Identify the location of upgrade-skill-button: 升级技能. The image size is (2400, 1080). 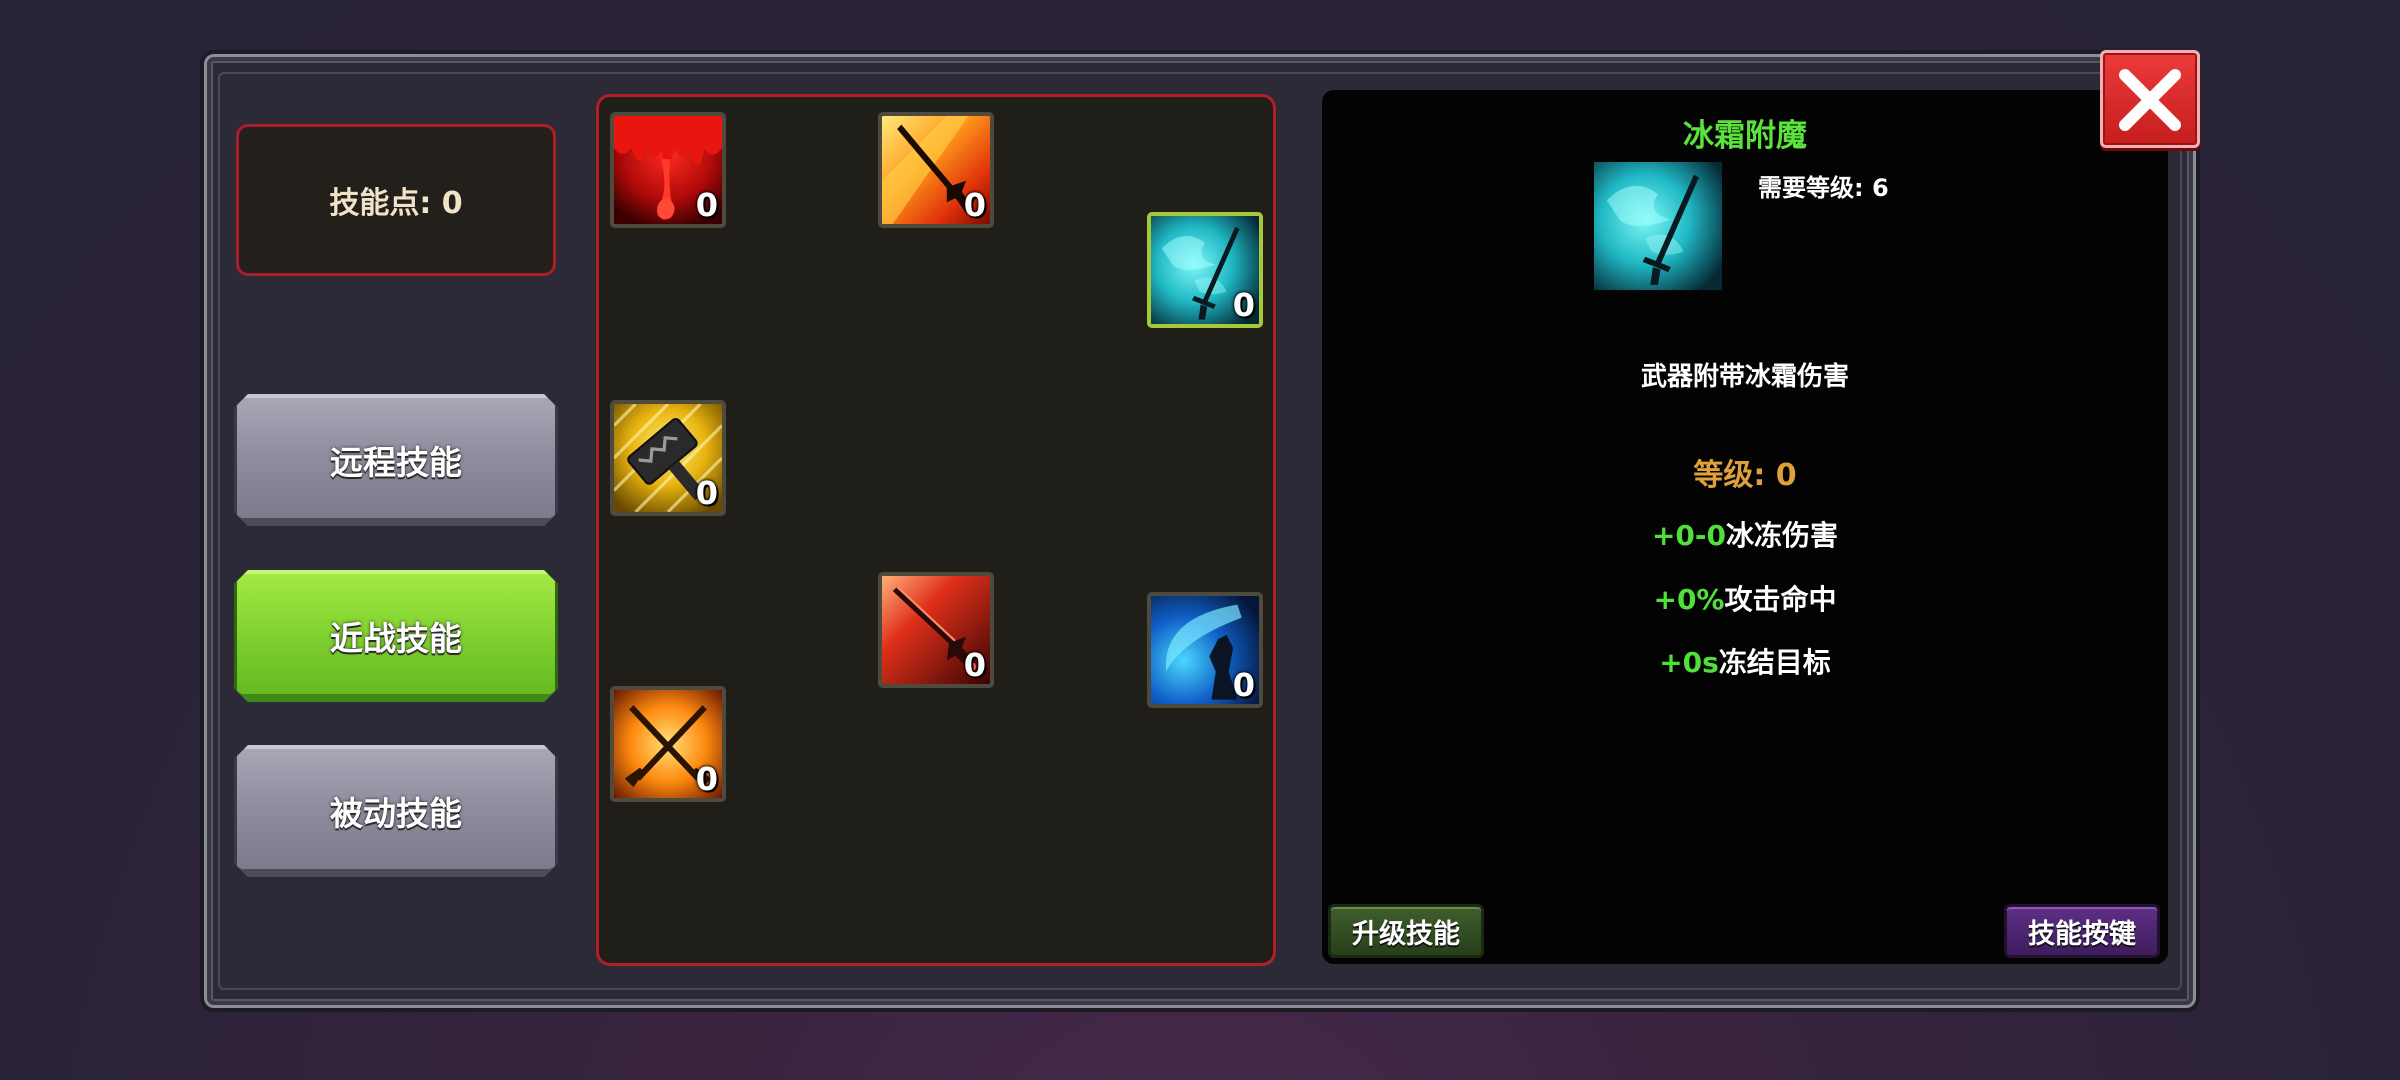
(1406, 931).